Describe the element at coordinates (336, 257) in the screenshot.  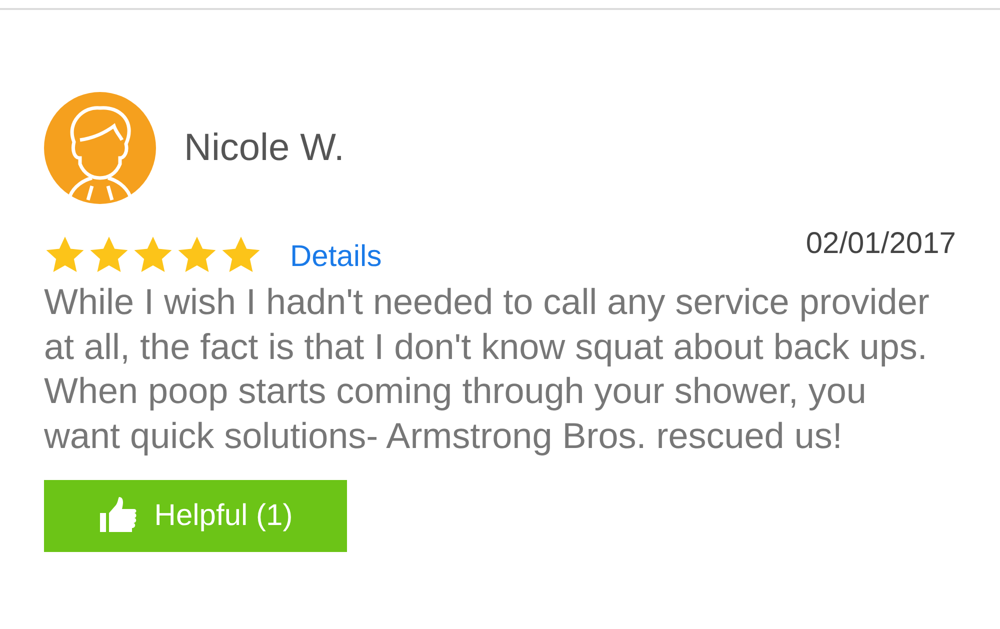
I see `details-link: Details` at that location.